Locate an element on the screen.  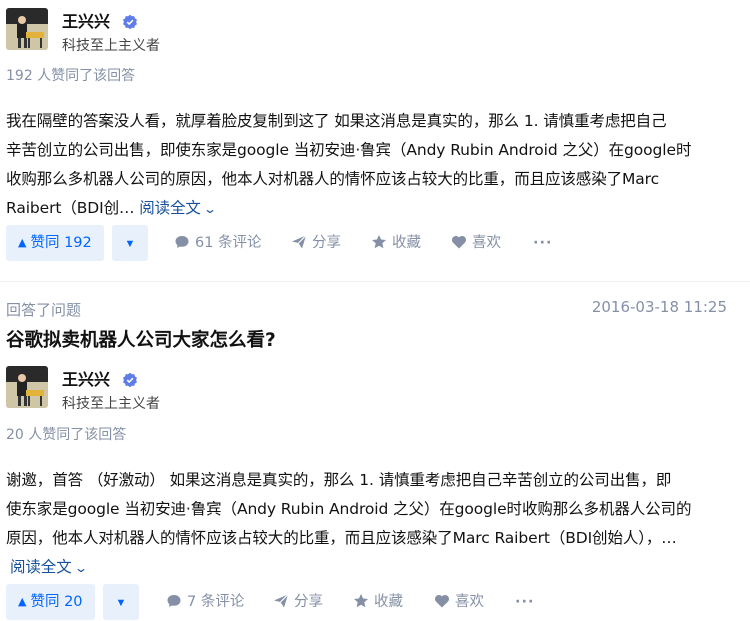
comments-label: 7 条评论 is located at coordinates (216, 602).